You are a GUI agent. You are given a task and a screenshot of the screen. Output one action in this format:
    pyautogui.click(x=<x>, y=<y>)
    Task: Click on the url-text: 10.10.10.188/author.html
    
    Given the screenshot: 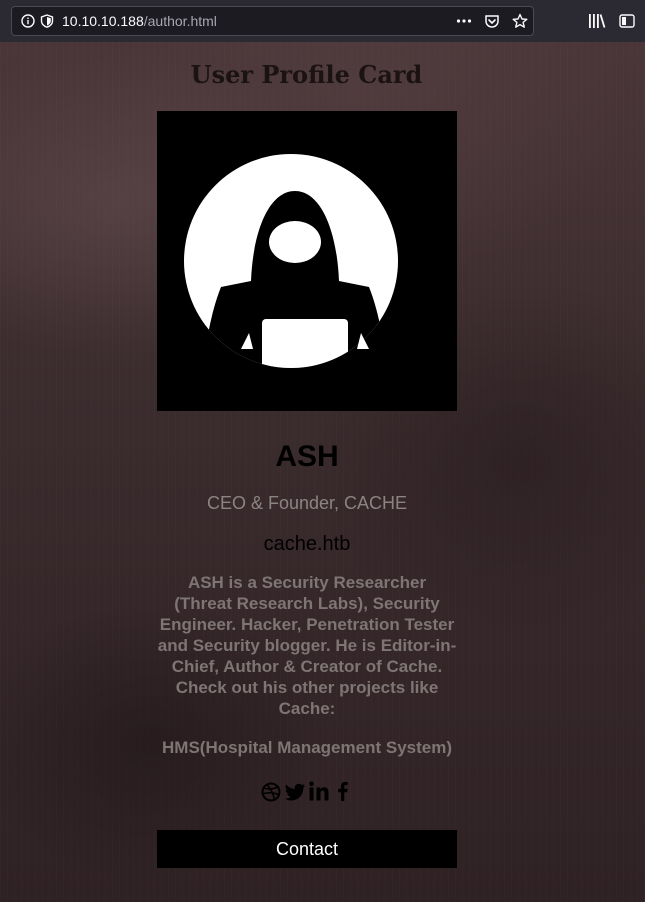 What is the action you would take?
    pyautogui.click(x=139, y=21)
    